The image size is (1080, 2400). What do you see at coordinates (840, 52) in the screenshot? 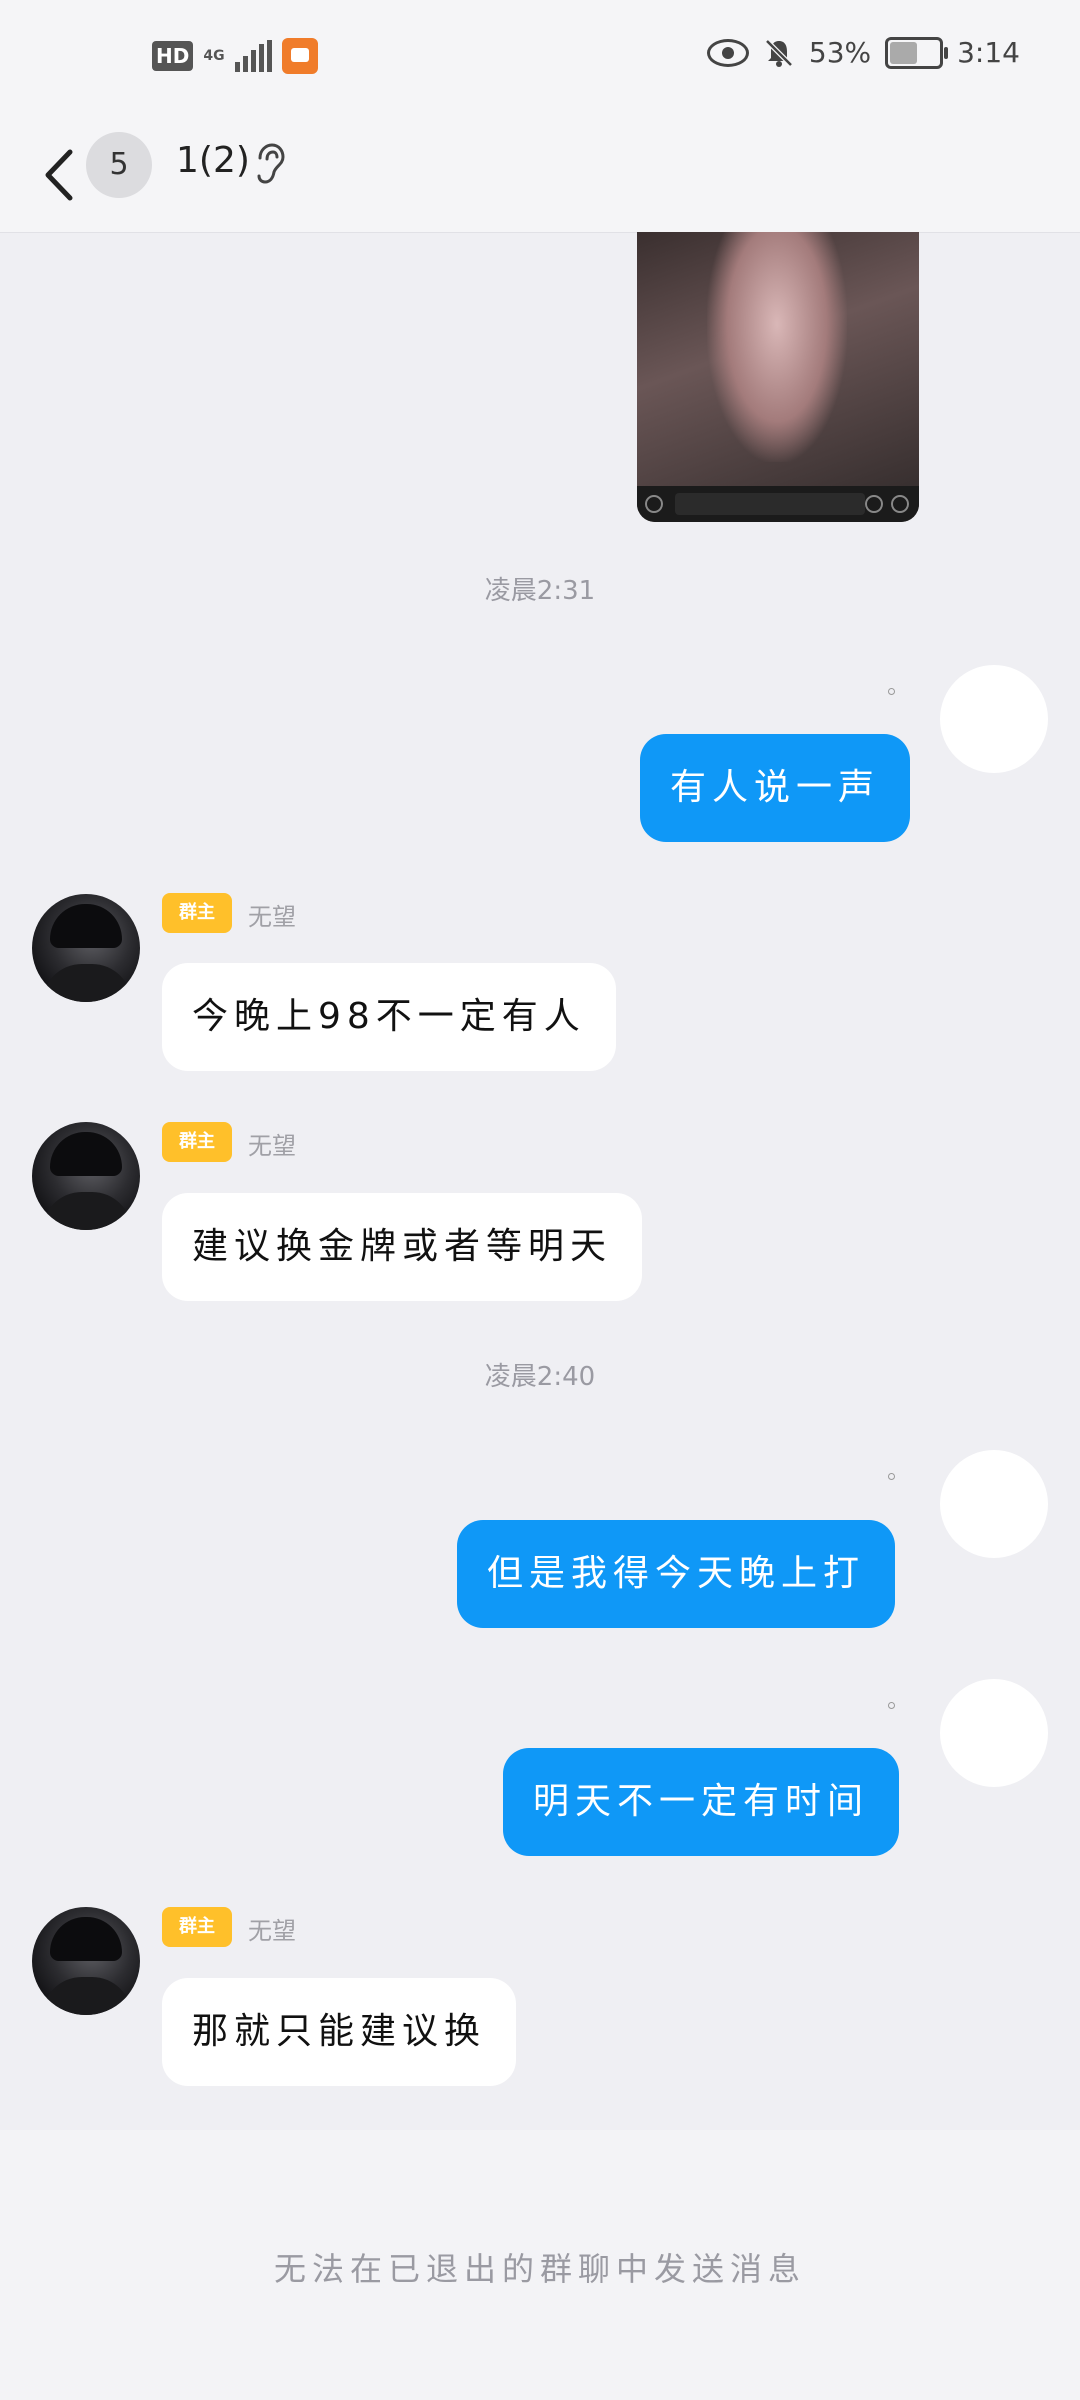
I see `battery-percent: 53%` at bounding box center [840, 52].